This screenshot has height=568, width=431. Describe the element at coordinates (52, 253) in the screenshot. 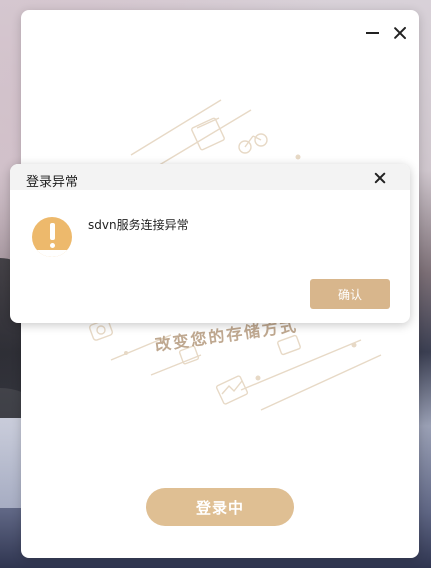

I see `warning-icon-cut` at that location.